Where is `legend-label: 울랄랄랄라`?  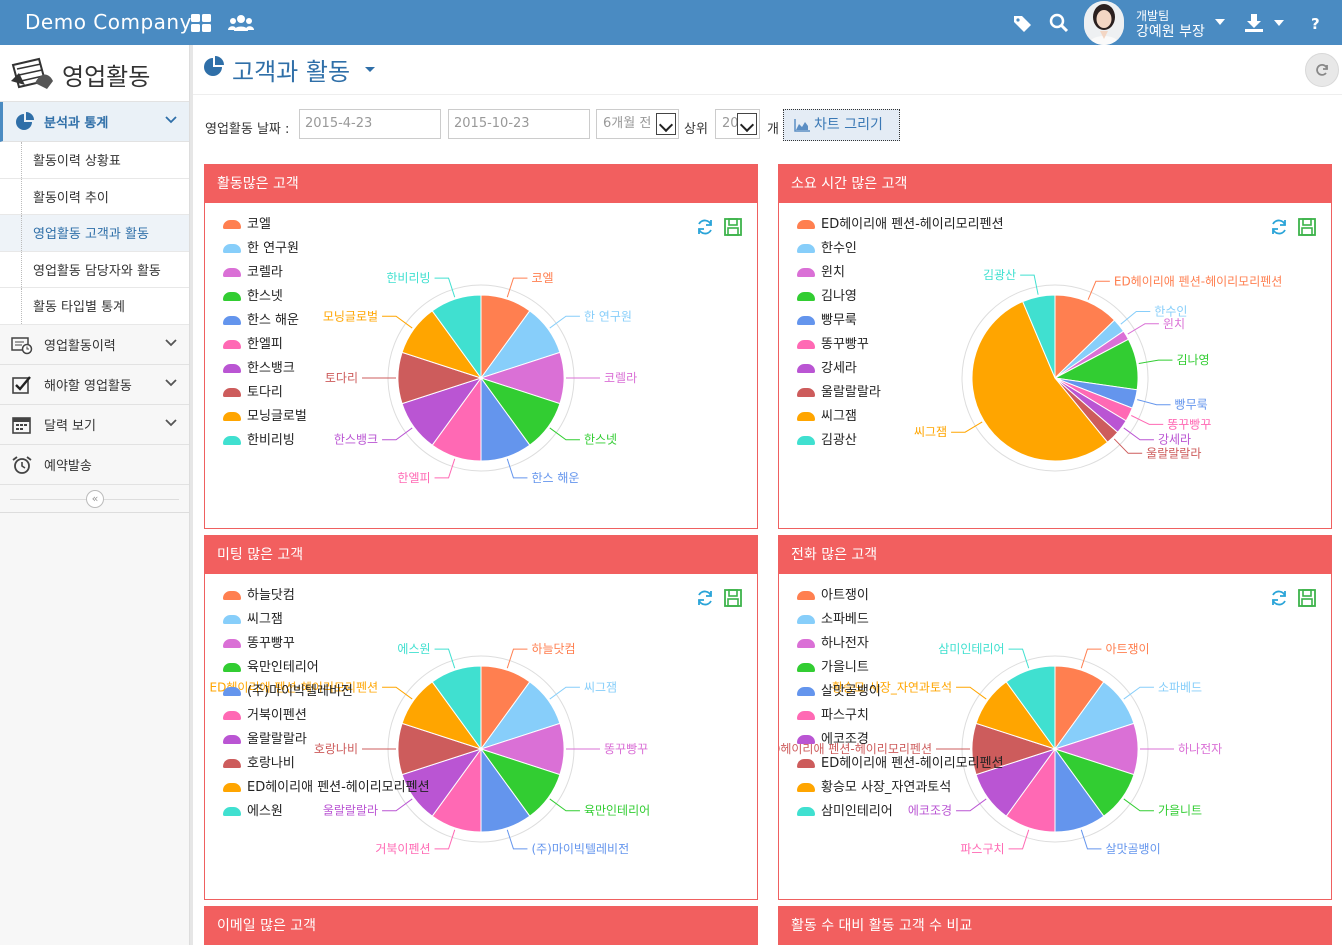
legend-label: 울랄랄랄라 is located at coordinates (277, 739).